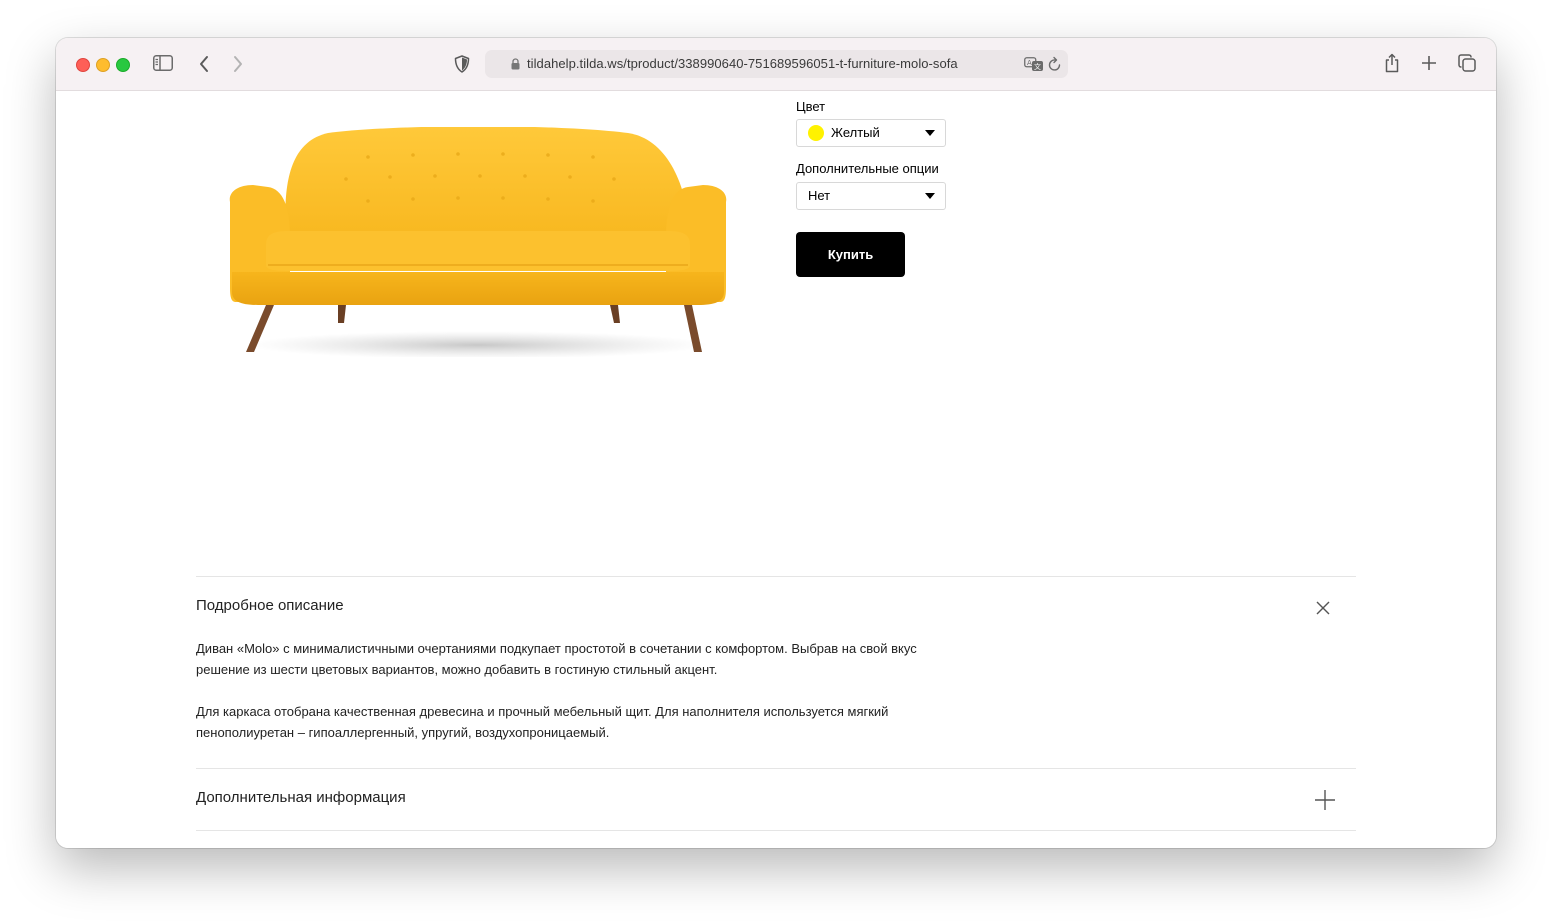  What do you see at coordinates (238, 64) in the screenshot?
I see `forward-icon` at bounding box center [238, 64].